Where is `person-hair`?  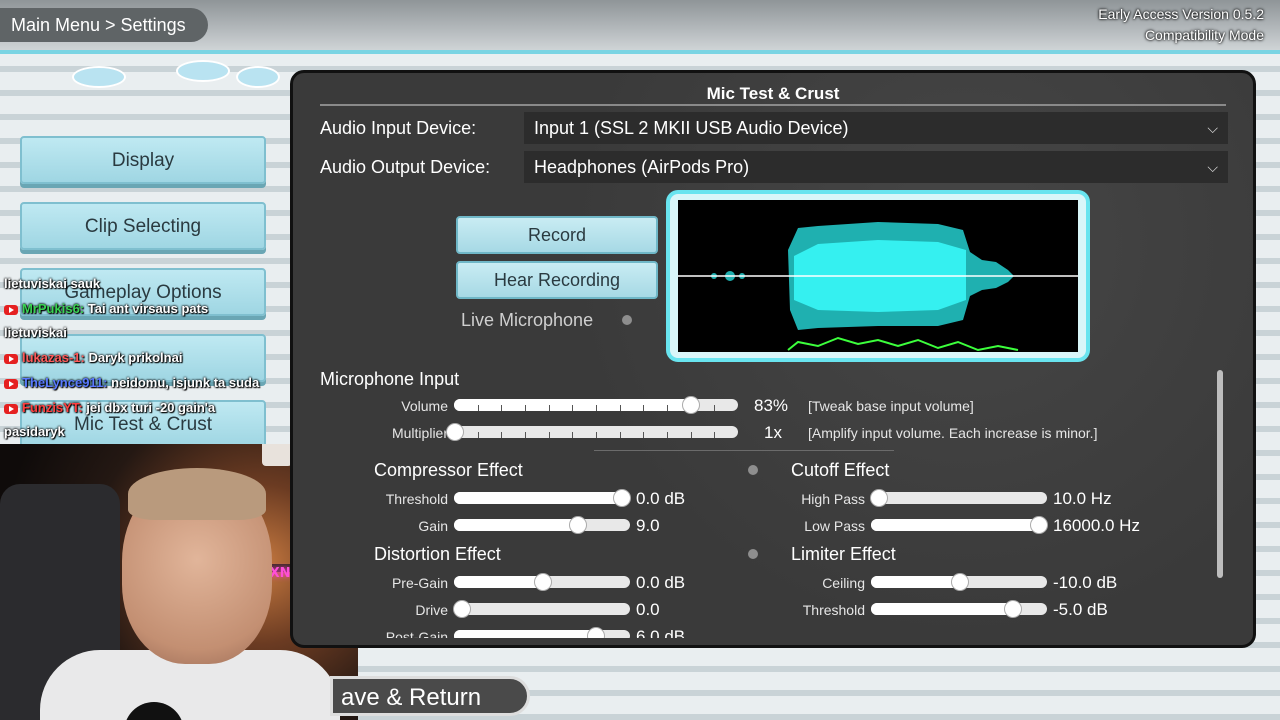 person-hair is located at coordinates (197, 494).